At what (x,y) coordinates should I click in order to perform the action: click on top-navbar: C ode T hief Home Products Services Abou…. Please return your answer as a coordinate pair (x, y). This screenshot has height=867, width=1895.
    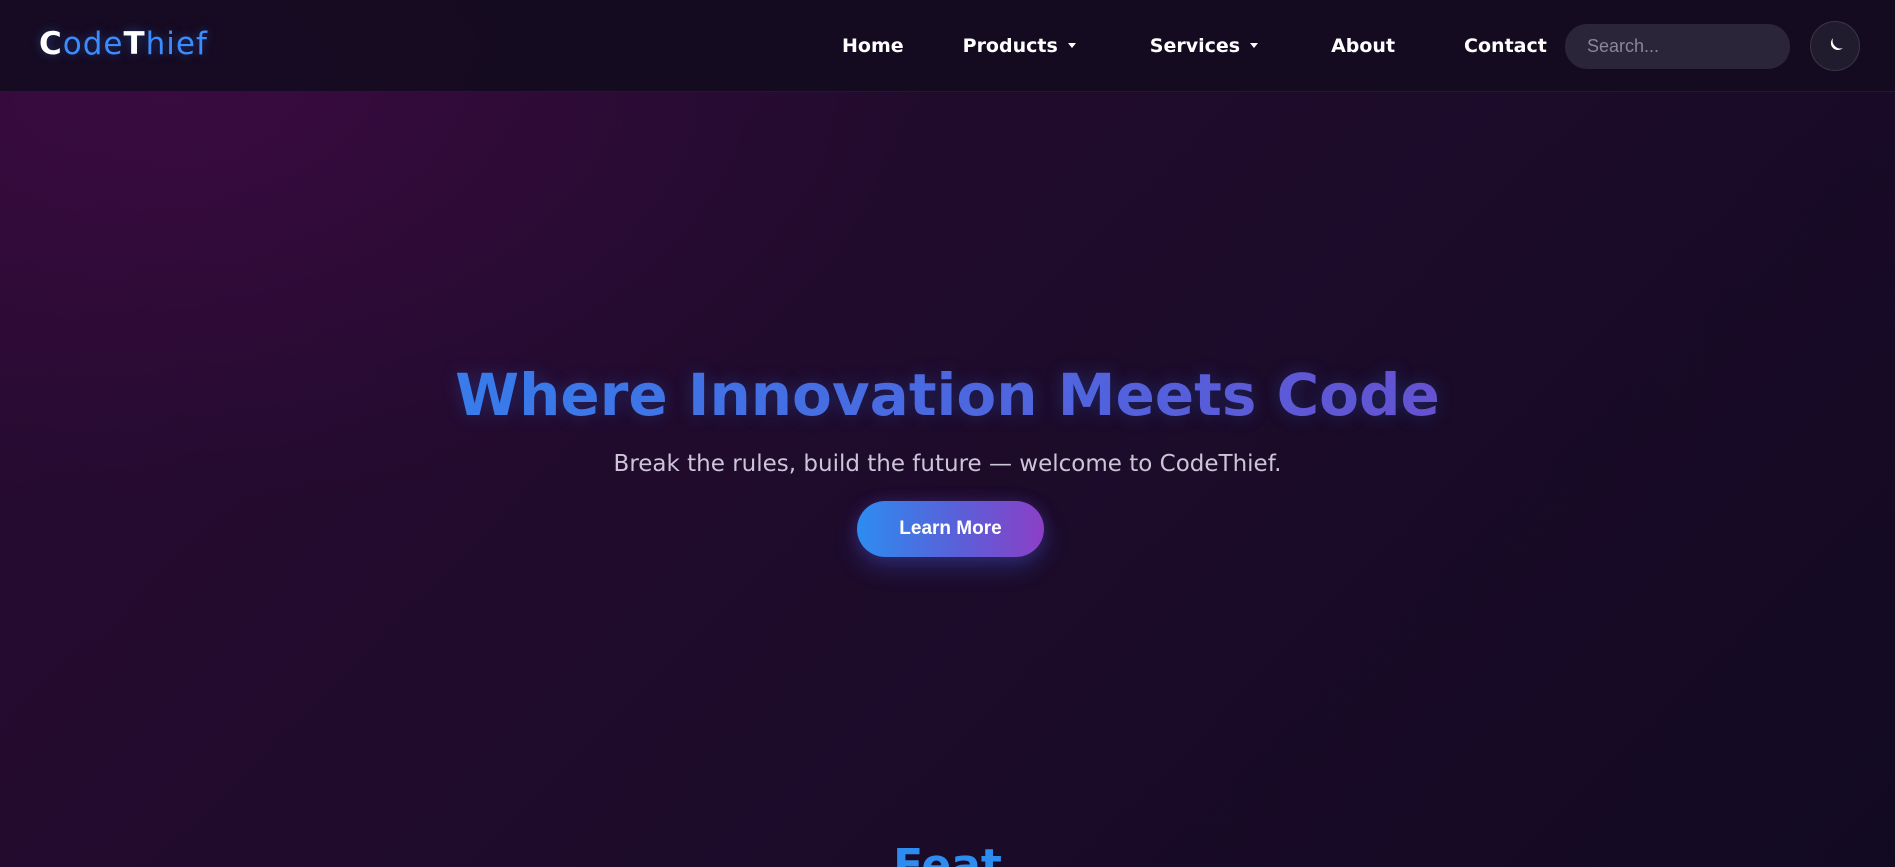
    Looking at the image, I should click on (947, 46).